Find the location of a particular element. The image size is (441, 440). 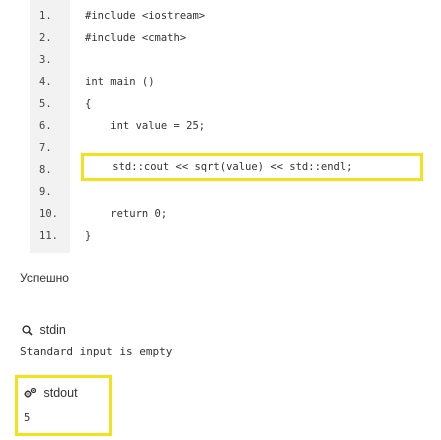

stdout-header: stdout is located at coordinates (51, 394).